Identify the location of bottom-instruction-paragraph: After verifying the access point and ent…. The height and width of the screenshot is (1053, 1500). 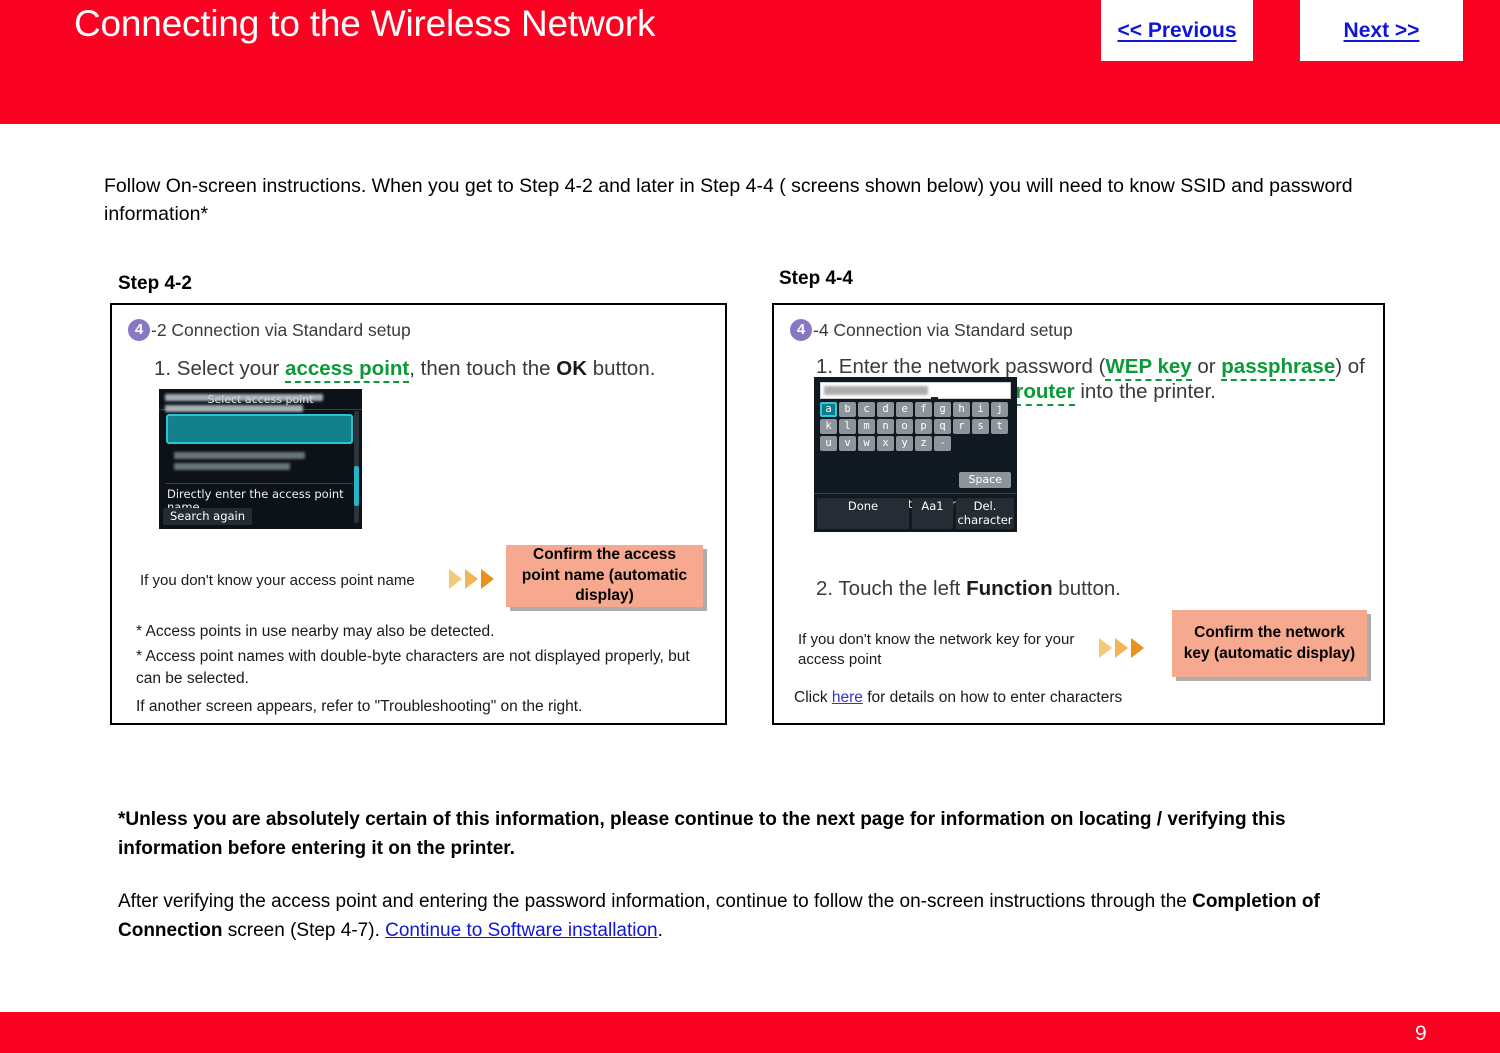
(728, 916).